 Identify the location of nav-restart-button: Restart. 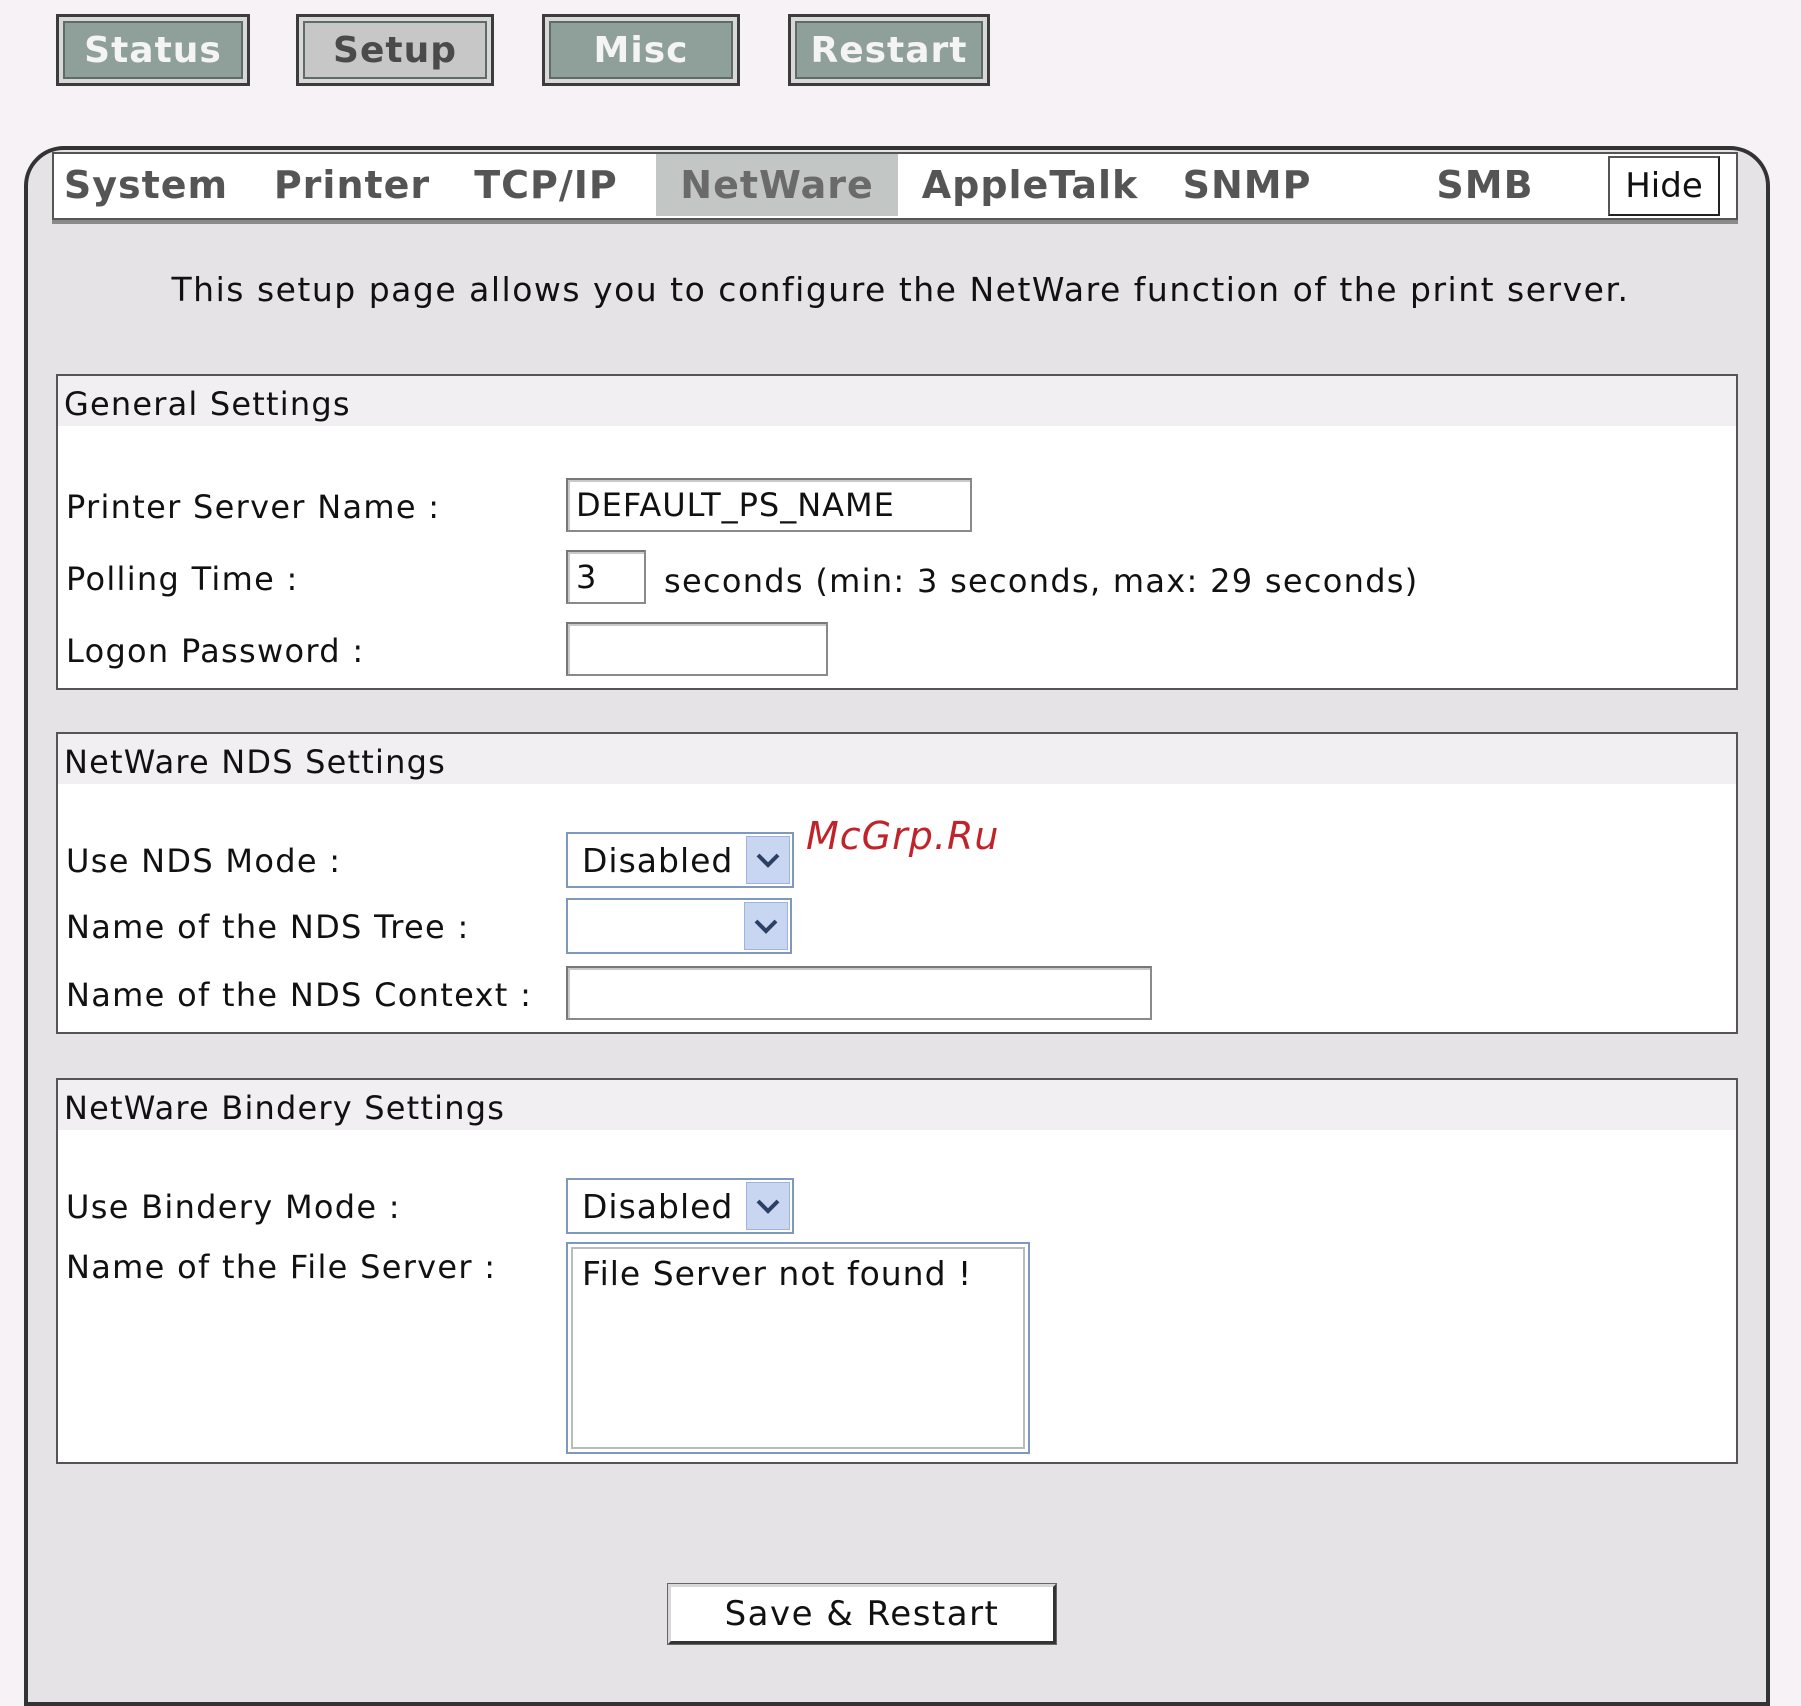
(889, 50).